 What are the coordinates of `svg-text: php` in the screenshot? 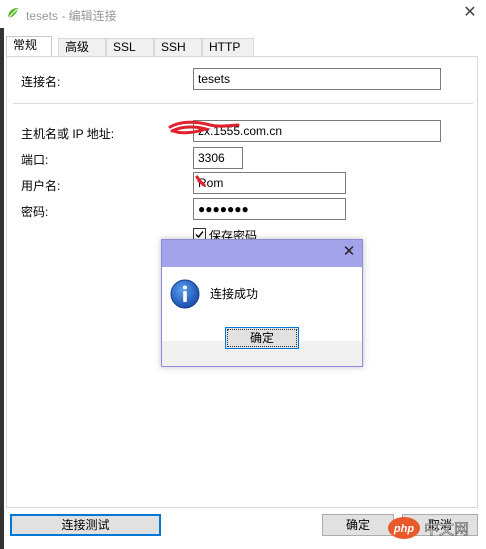 It's located at (403, 529).